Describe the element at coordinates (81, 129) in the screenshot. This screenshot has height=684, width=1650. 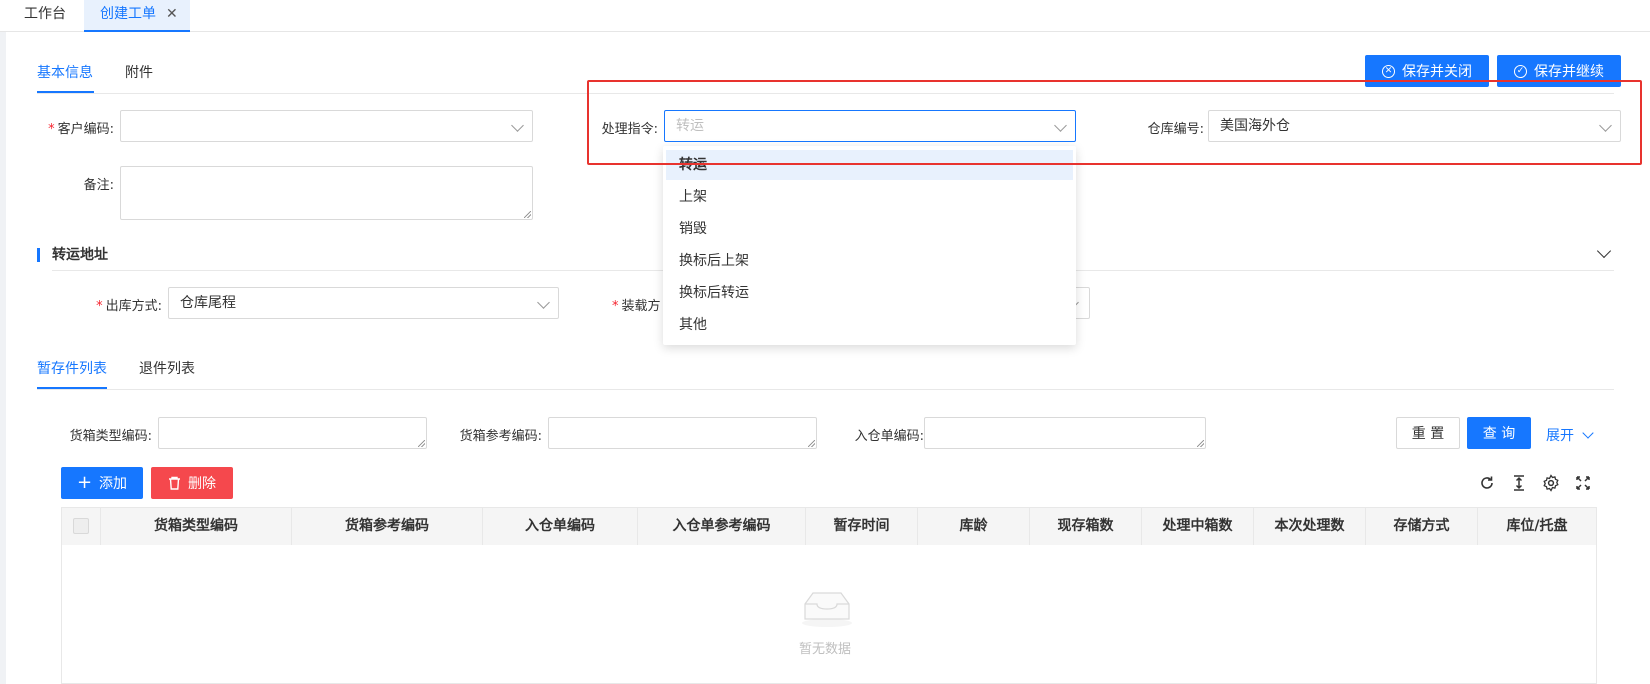
I see `customer-code-label: * 客户编码:` at that location.